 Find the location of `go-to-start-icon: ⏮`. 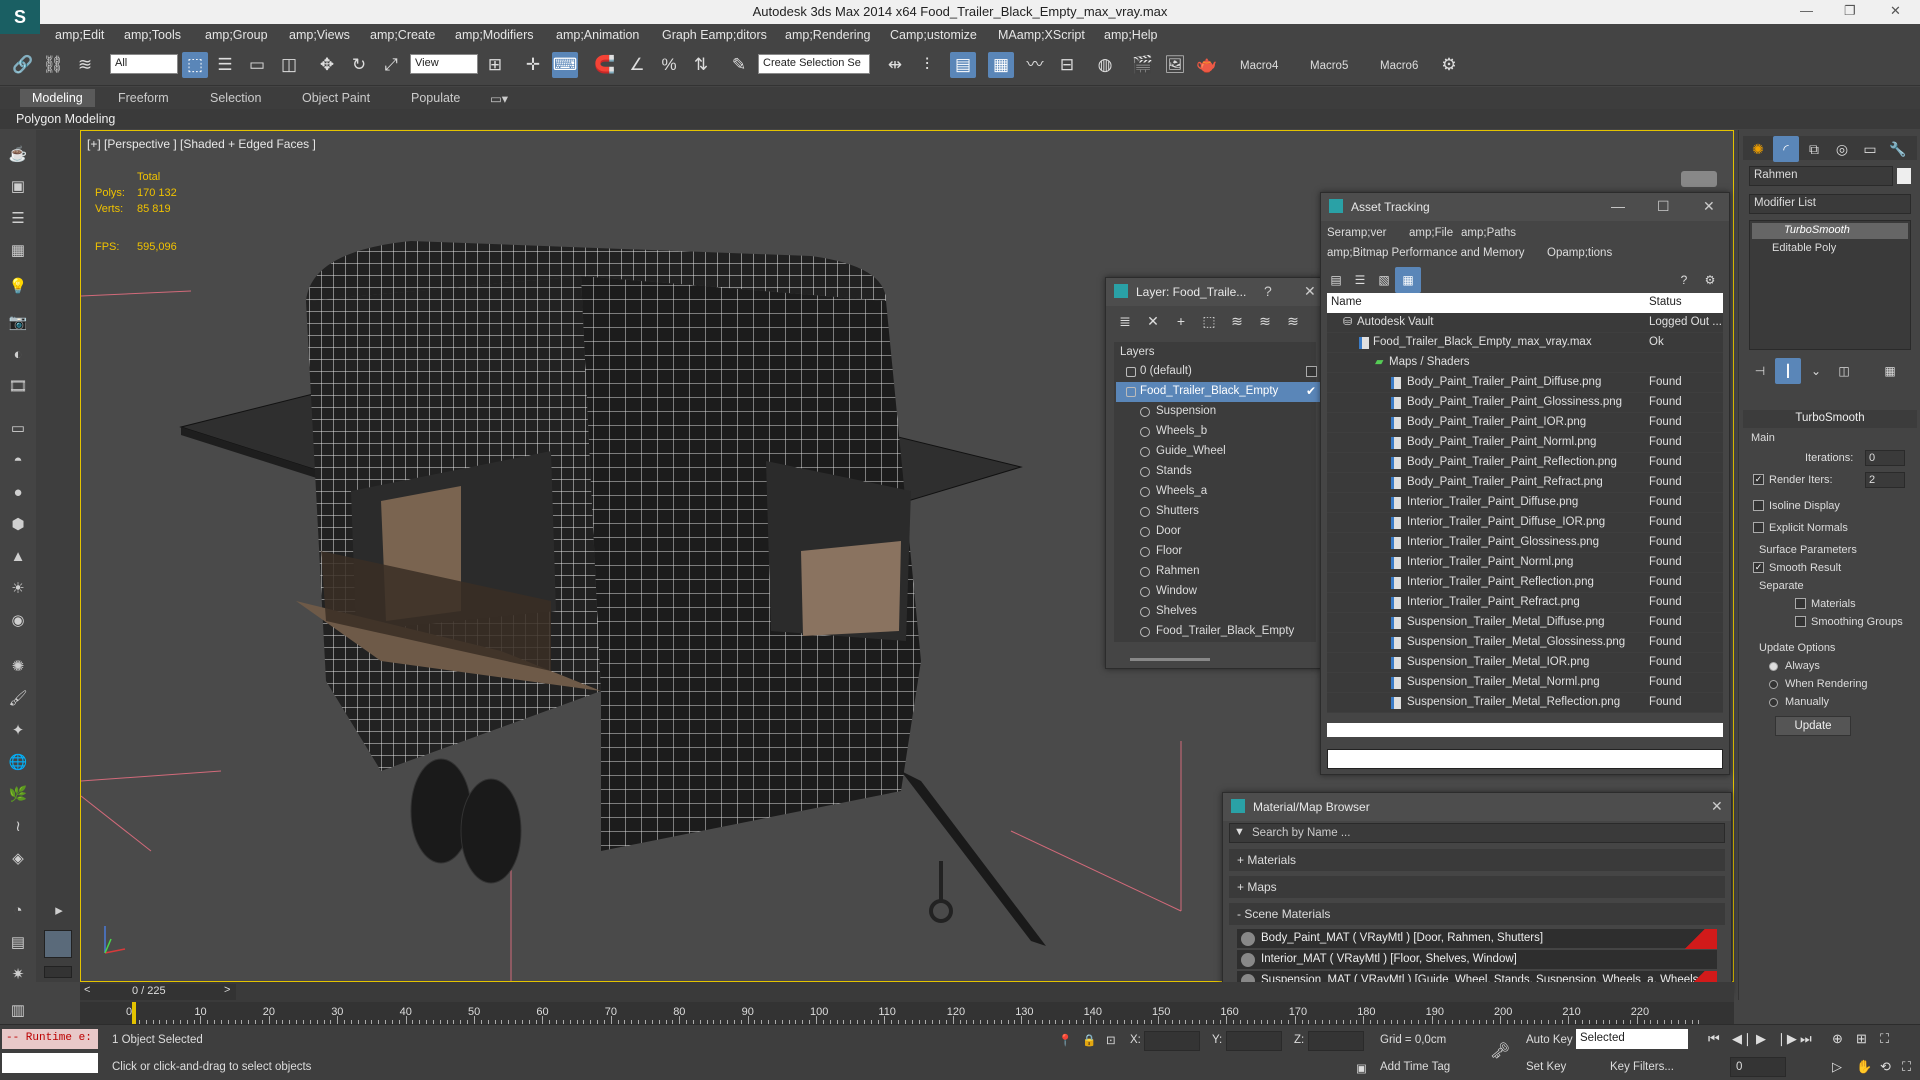

go-to-start-icon: ⏮ is located at coordinates (1714, 1039).